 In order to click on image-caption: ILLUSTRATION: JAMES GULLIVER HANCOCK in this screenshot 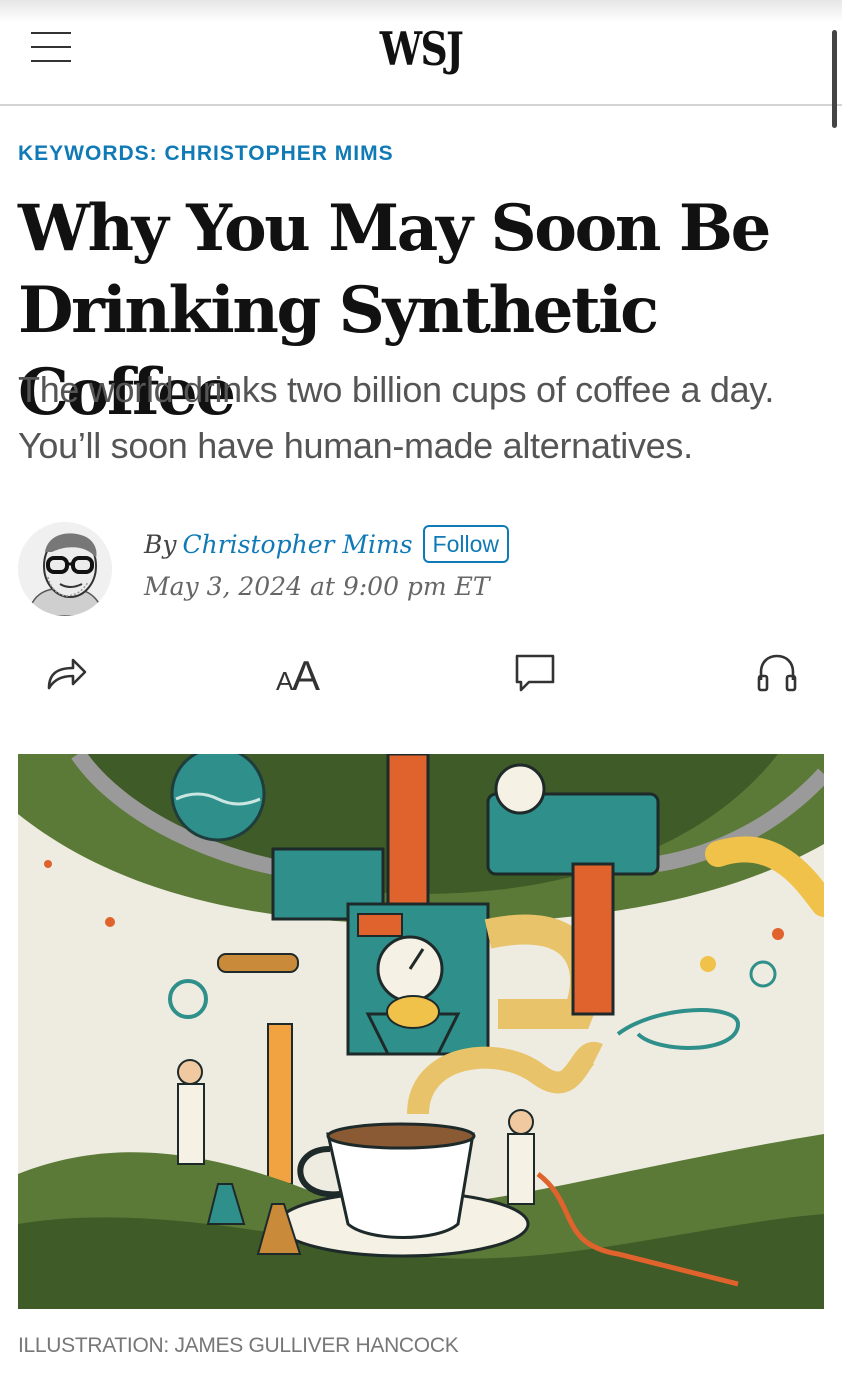, I will do `click(238, 1345)`.